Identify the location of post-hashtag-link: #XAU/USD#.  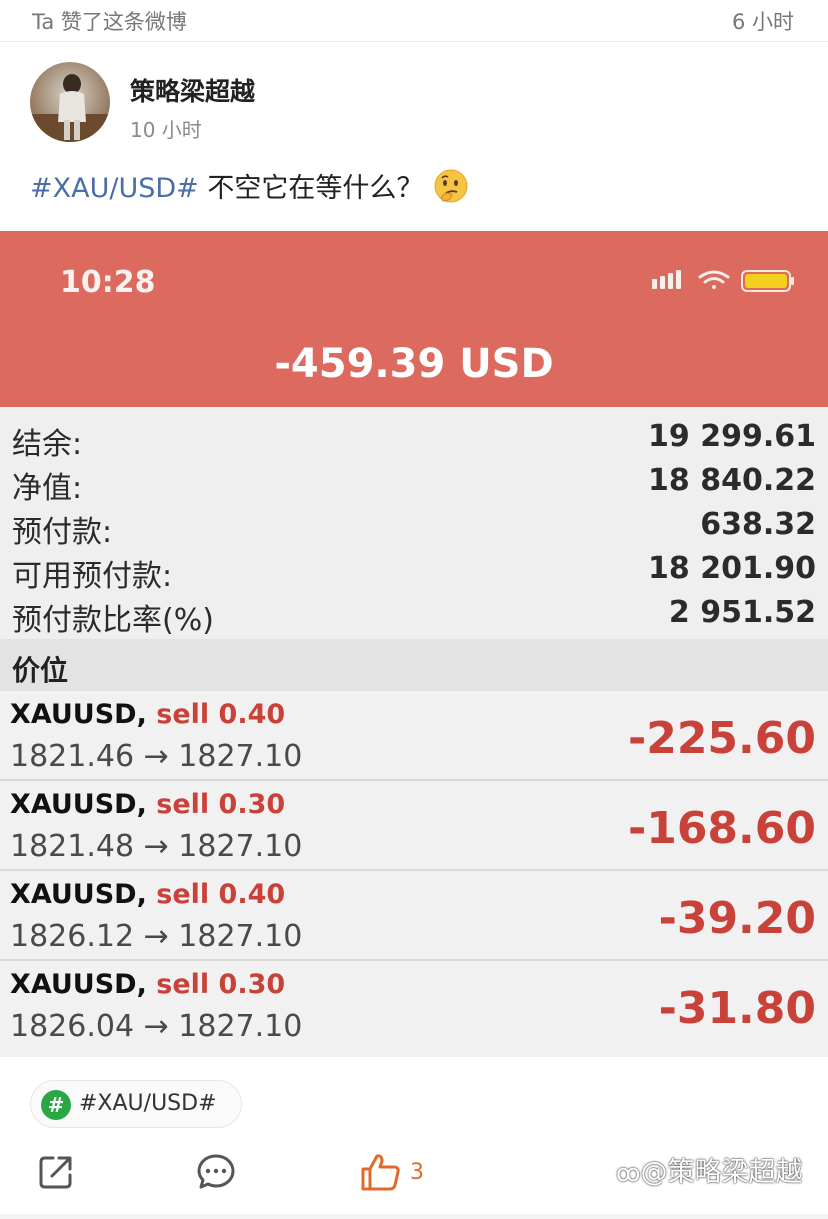
(114, 188).